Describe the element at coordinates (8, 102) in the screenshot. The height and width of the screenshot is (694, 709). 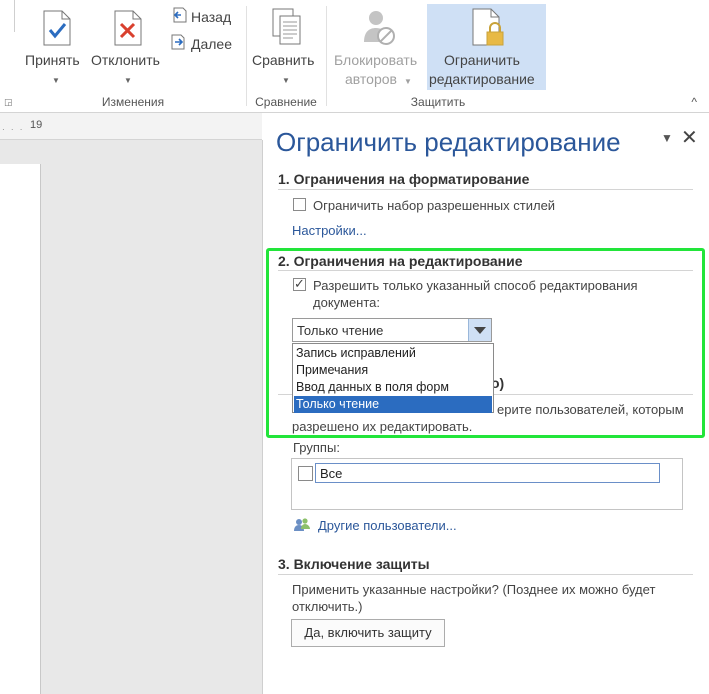
I see `ribbon-left-launcher-icon: ◲` at that location.